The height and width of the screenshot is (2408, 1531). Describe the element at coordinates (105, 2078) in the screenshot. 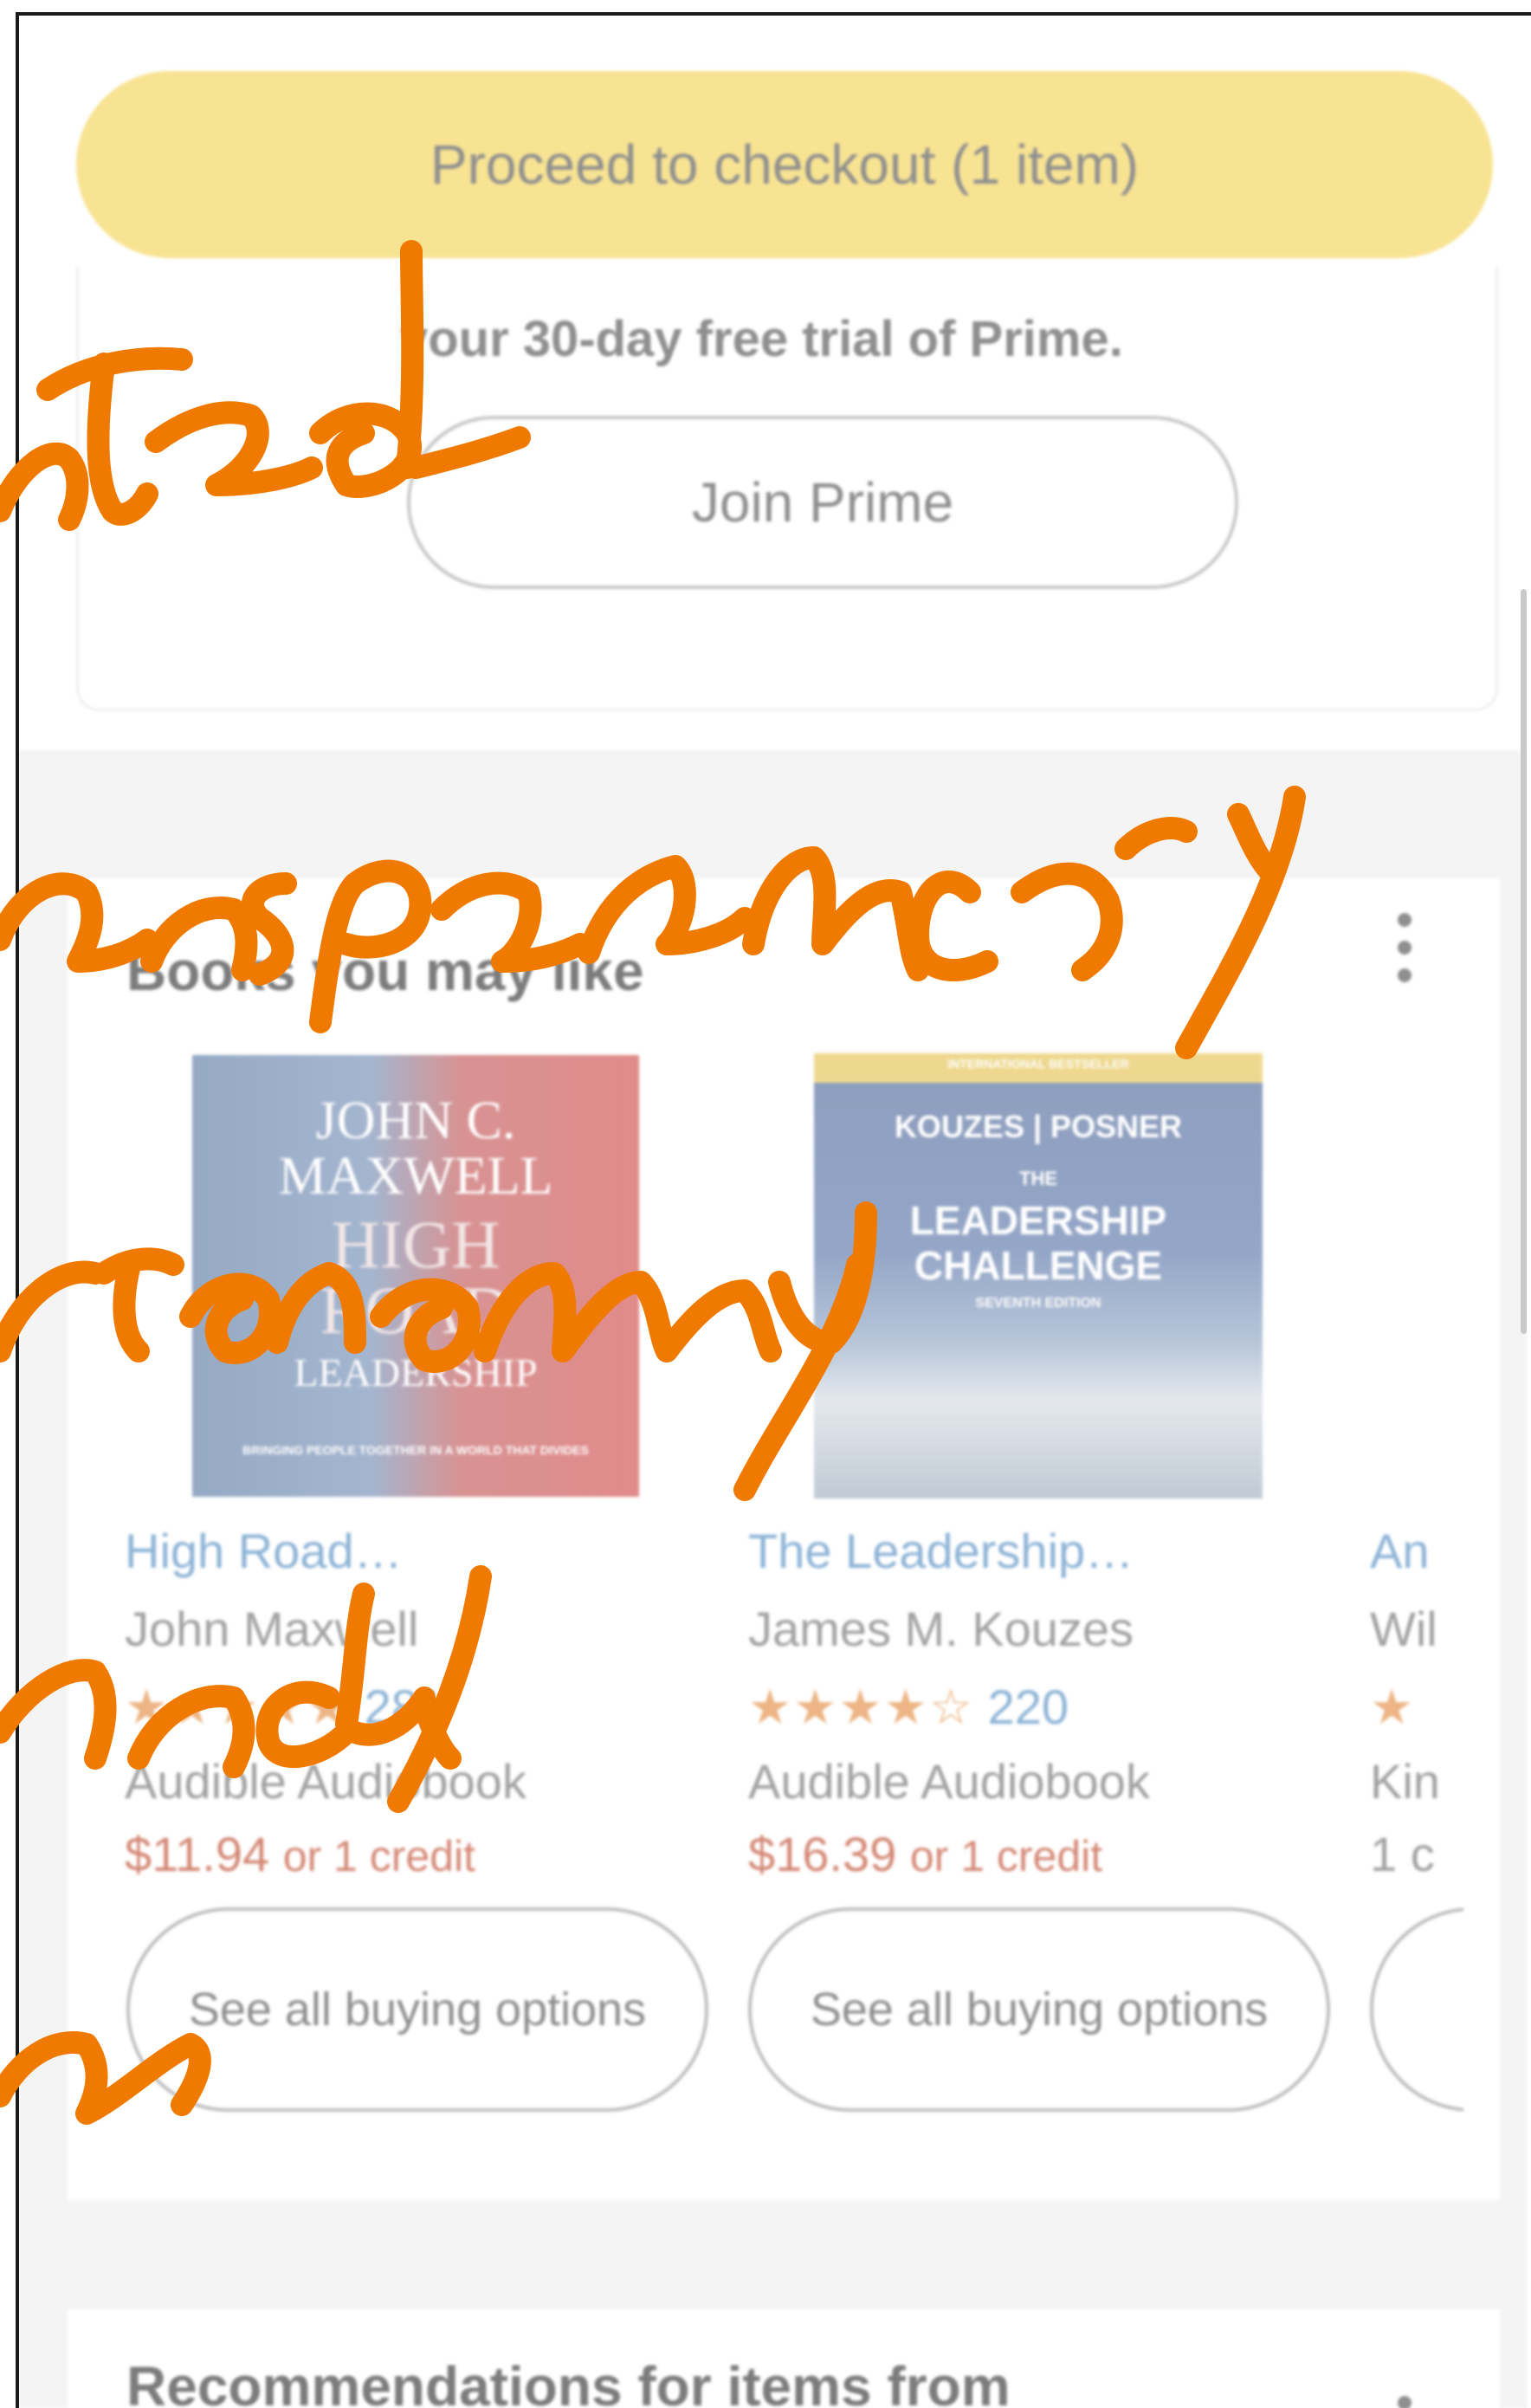

I see `handwriting-word-n` at that location.